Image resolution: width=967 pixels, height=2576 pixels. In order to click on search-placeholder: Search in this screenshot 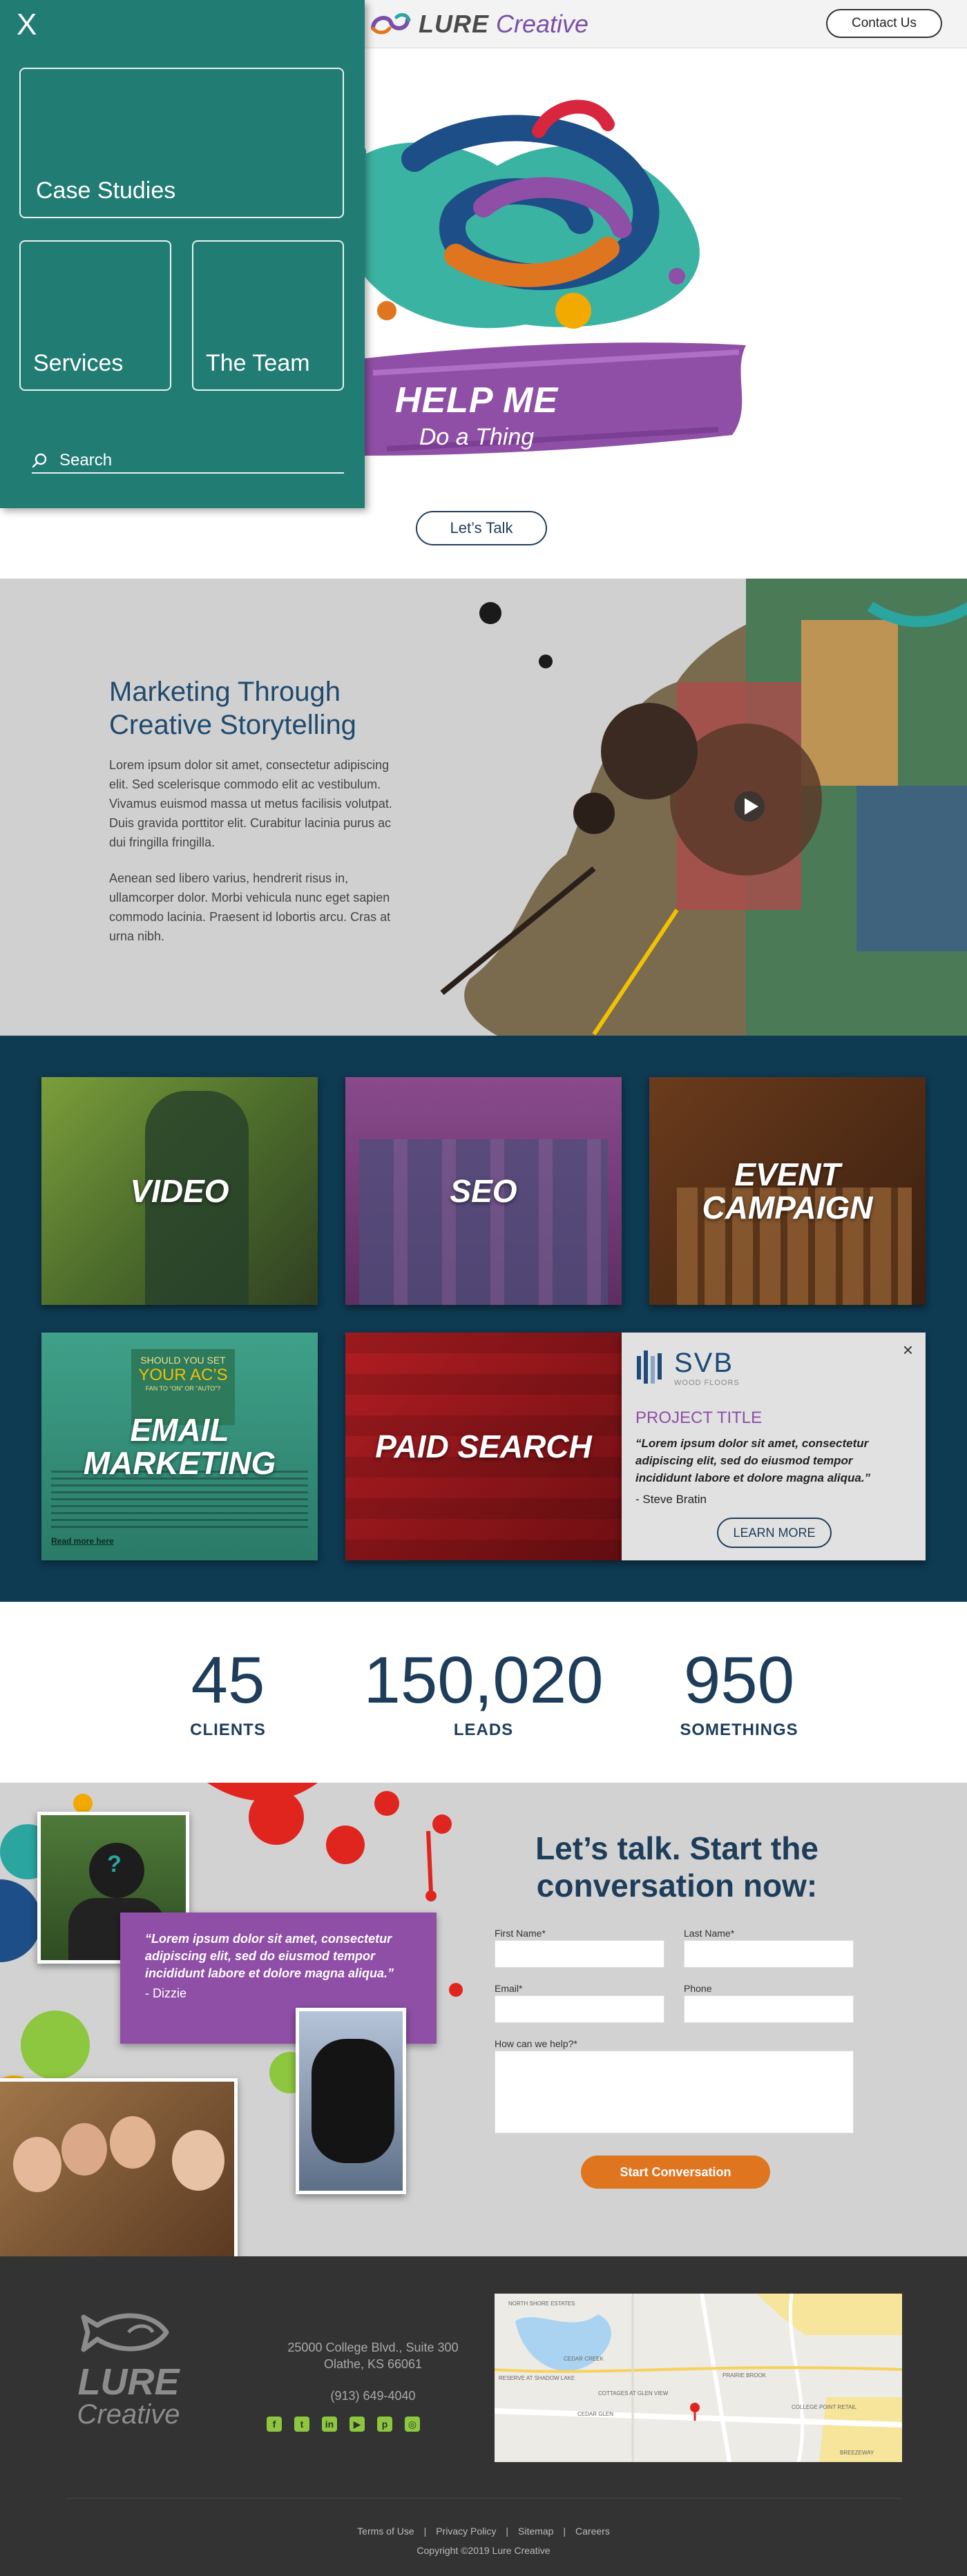, I will do `click(86, 460)`.